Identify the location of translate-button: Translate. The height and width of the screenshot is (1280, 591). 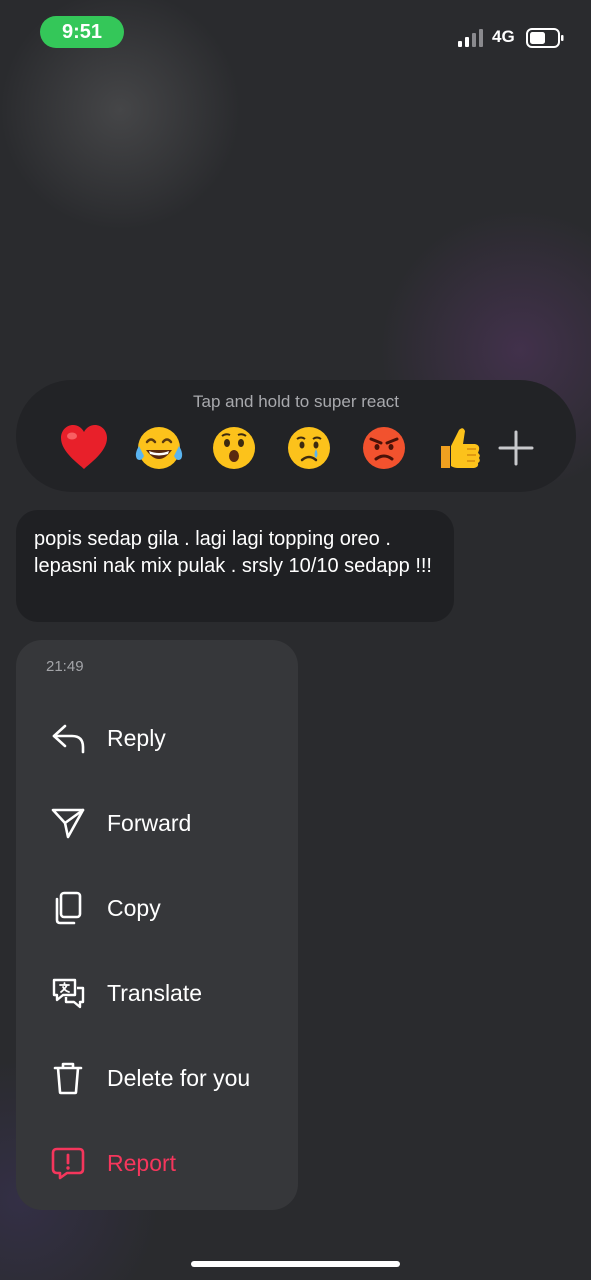
(157, 993).